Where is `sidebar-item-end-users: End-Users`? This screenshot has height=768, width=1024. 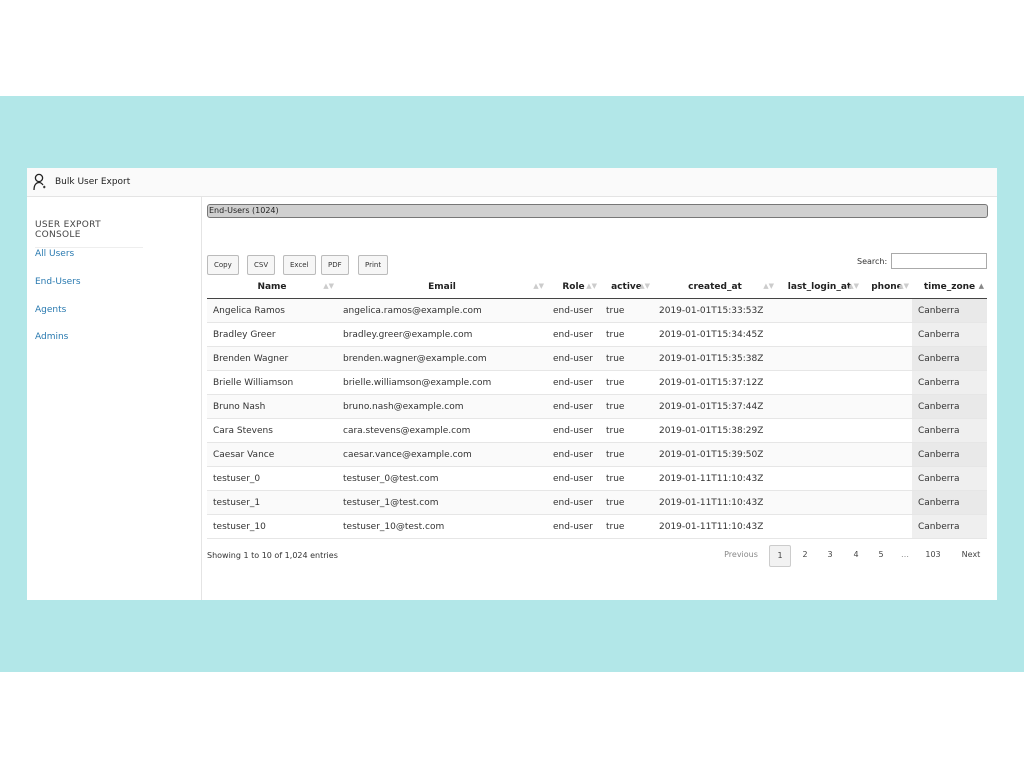 sidebar-item-end-users: End-Users is located at coordinates (58, 282).